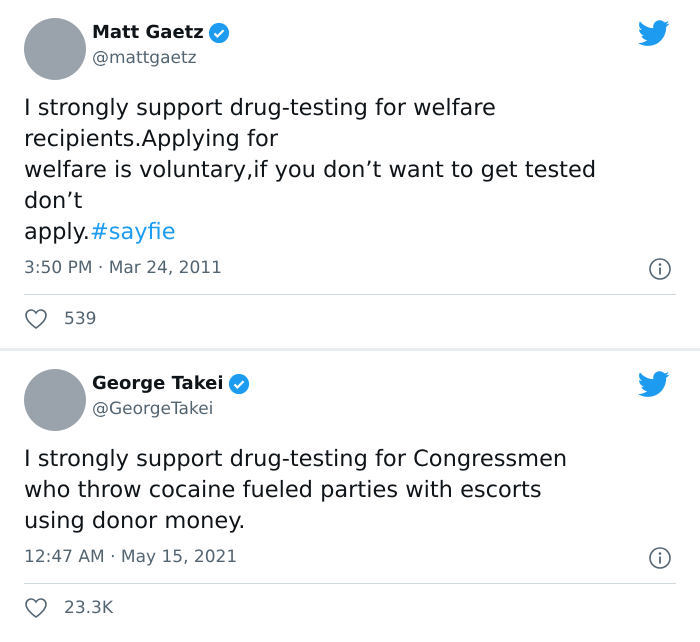  What do you see at coordinates (145, 58) in the screenshot?
I see `user-handle: @mattgaetz` at bounding box center [145, 58].